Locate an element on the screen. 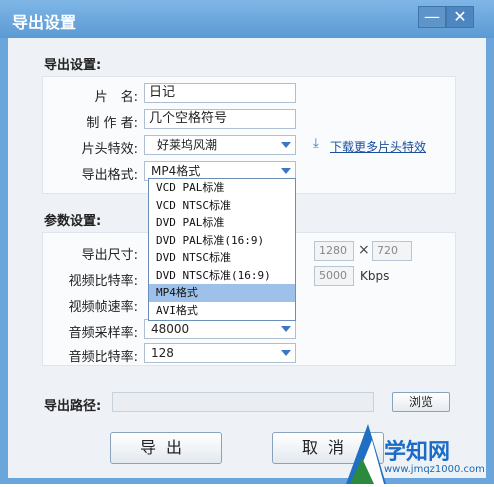 Image resolution: width=494 pixels, height=487 pixels. times-symbol: × is located at coordinates (364, 250).